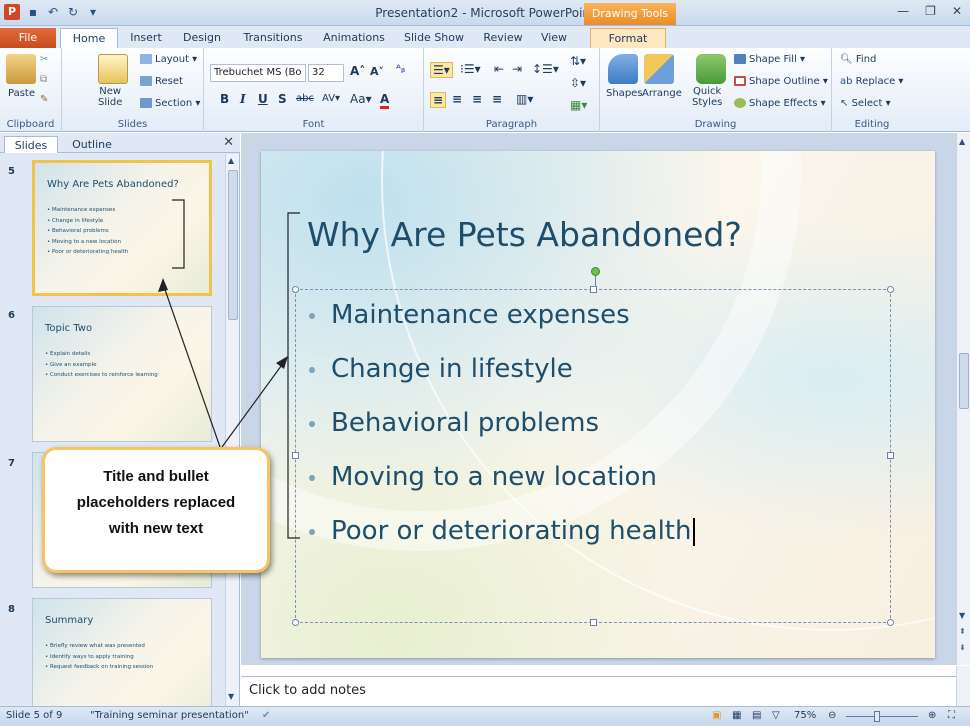 This screenshot has width=970, height=726. What do you see at coordinates (769, 59) in the screenshot?
I see `shape-fill-button: Shape Fill ▾` at bounding box center [769, 59].